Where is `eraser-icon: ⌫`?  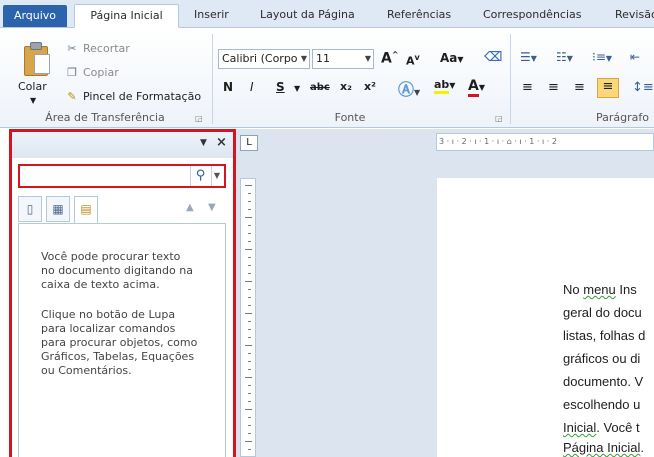 eraser-icon: ⌫ is located at coordinates (493, 57).